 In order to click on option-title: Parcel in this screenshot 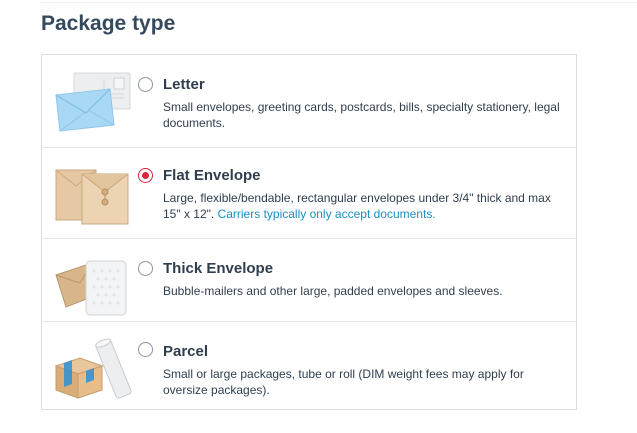, I will do `click(186, 351)`.